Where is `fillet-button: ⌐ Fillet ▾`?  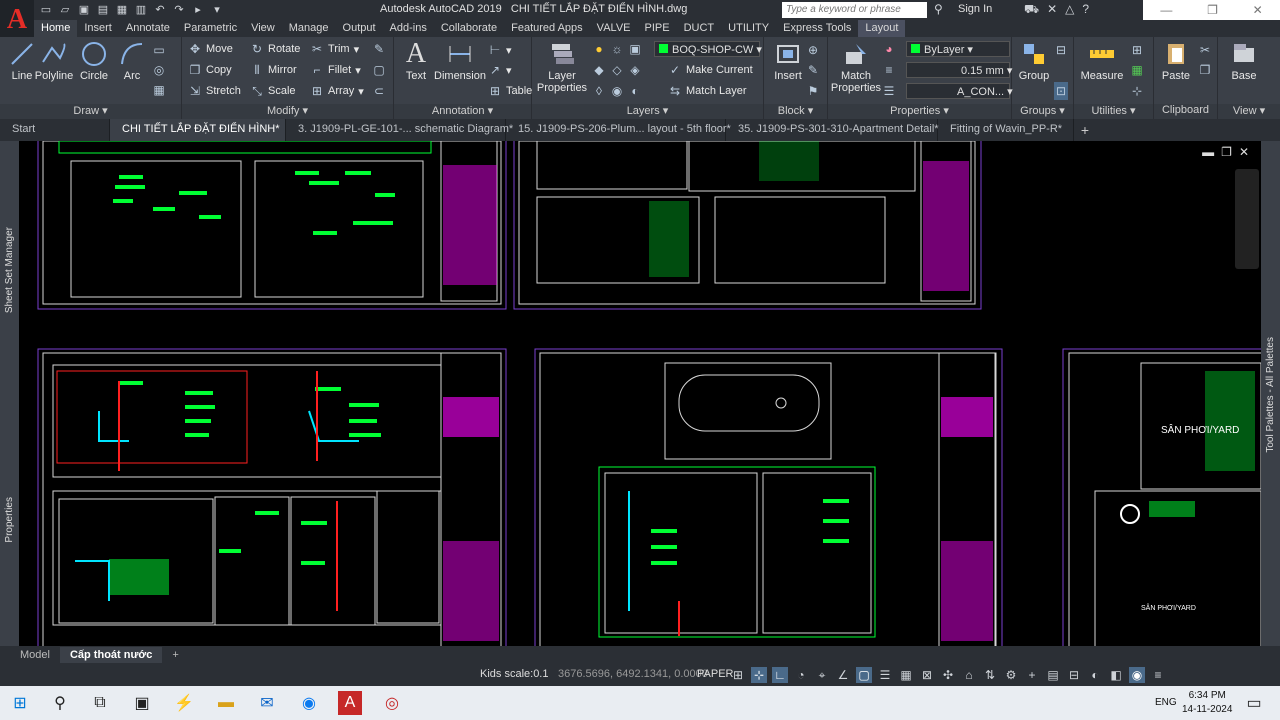 fillet-button: ⌐ Fillet ▾ is located at coordinates (335, 70).